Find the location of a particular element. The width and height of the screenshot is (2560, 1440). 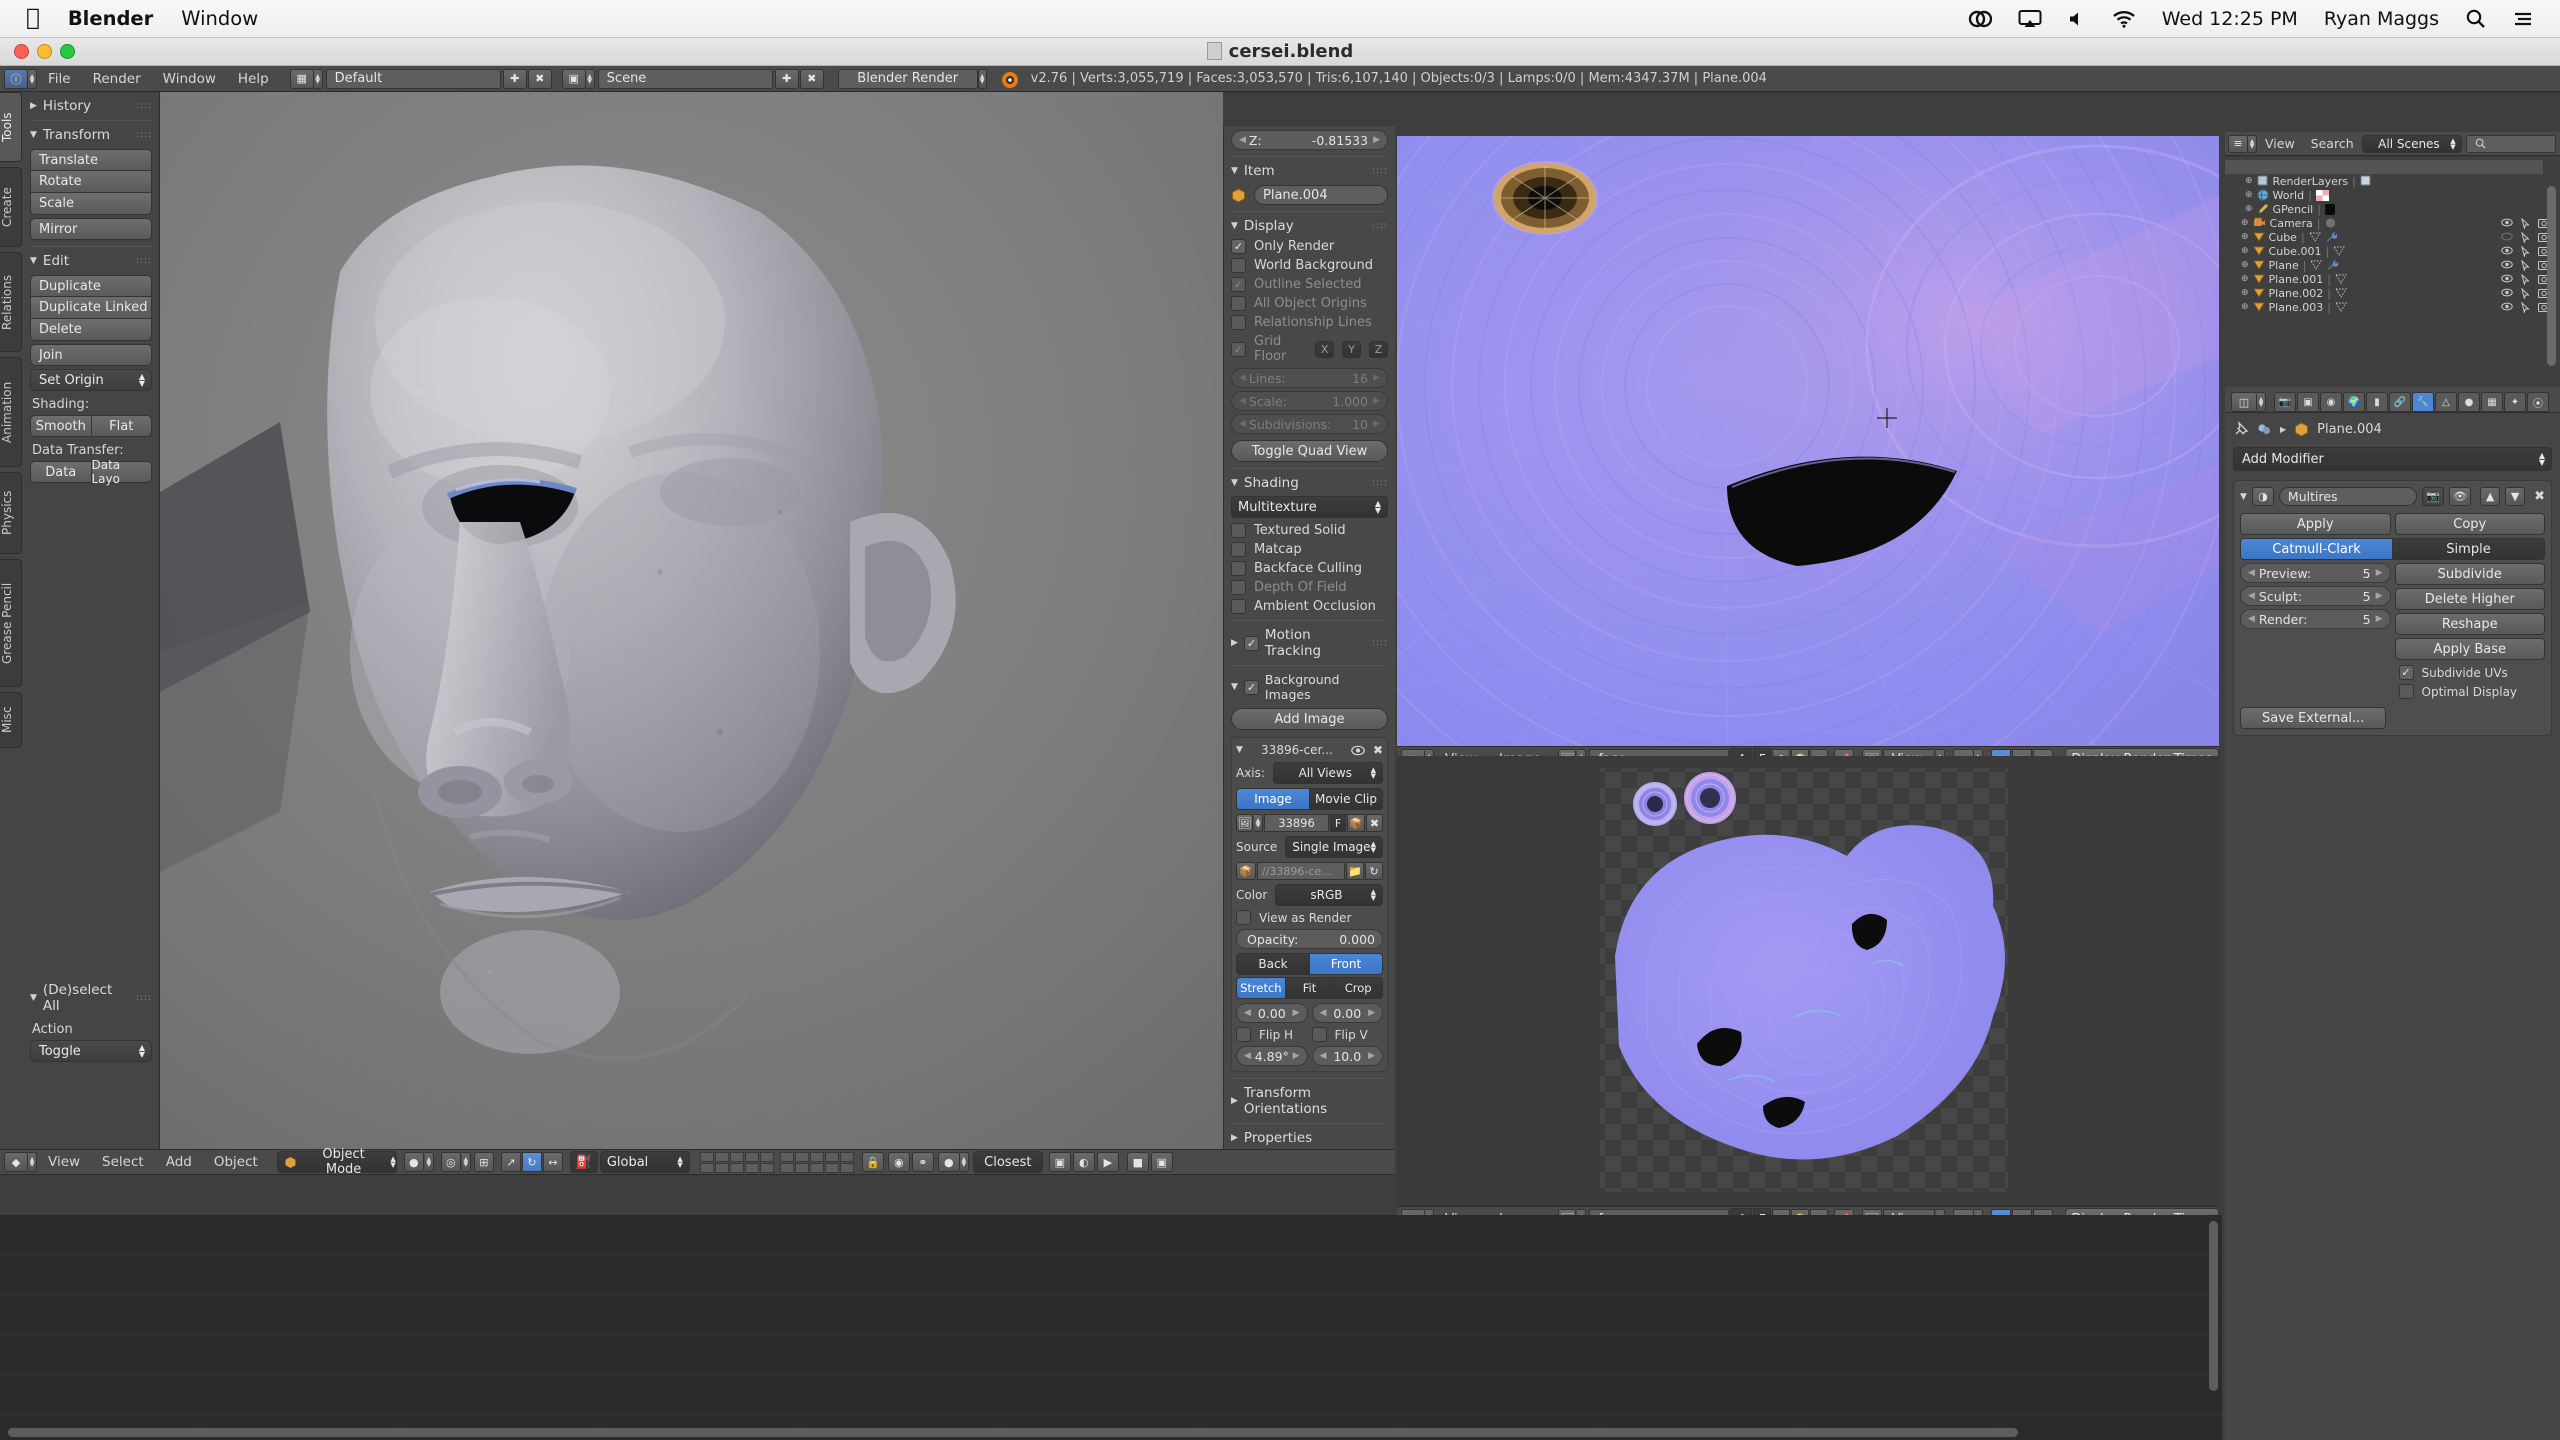

view-camera-icon: ■ is located at coordinates (1137, 1162).